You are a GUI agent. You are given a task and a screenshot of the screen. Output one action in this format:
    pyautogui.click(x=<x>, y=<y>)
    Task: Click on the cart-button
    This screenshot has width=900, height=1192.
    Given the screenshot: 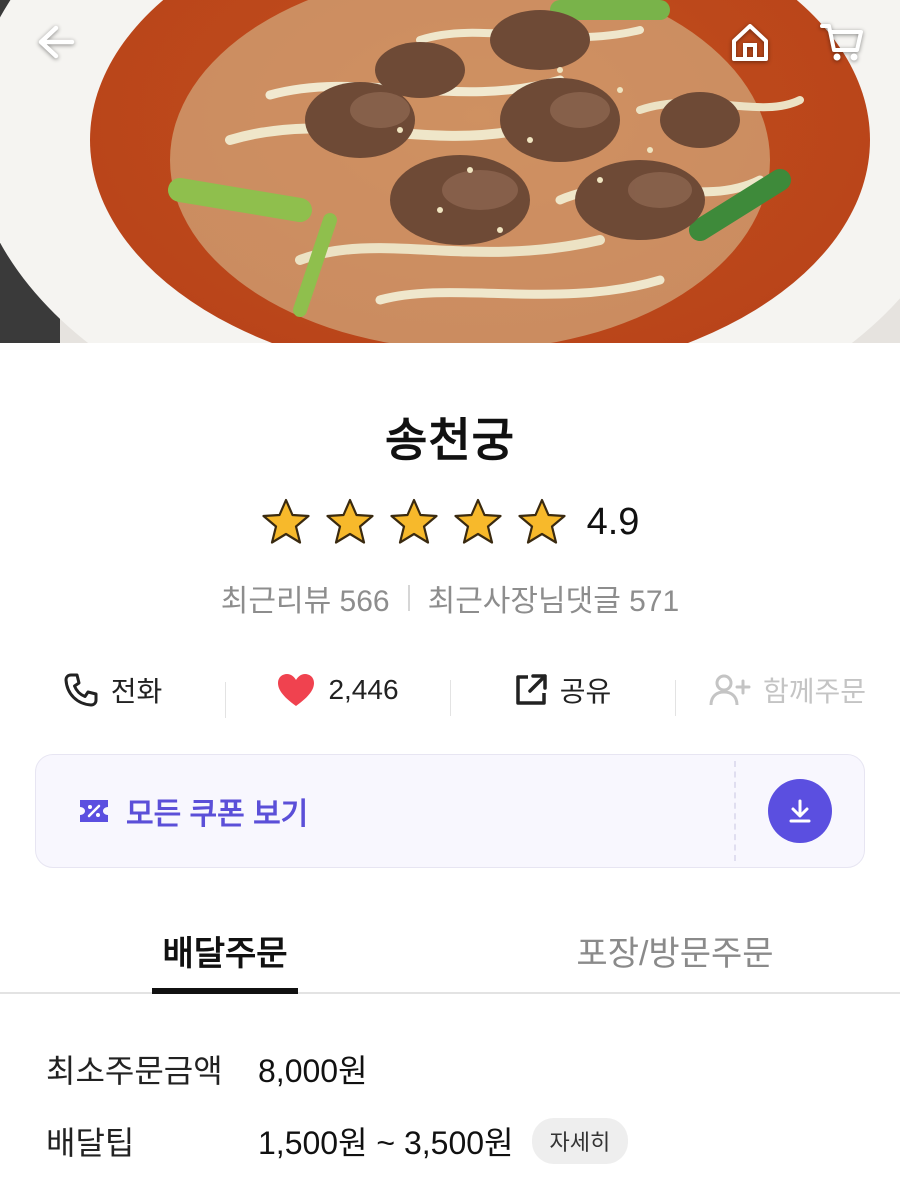 What is the action you would take?
    pyautogui.click(x=842, y=42)
    